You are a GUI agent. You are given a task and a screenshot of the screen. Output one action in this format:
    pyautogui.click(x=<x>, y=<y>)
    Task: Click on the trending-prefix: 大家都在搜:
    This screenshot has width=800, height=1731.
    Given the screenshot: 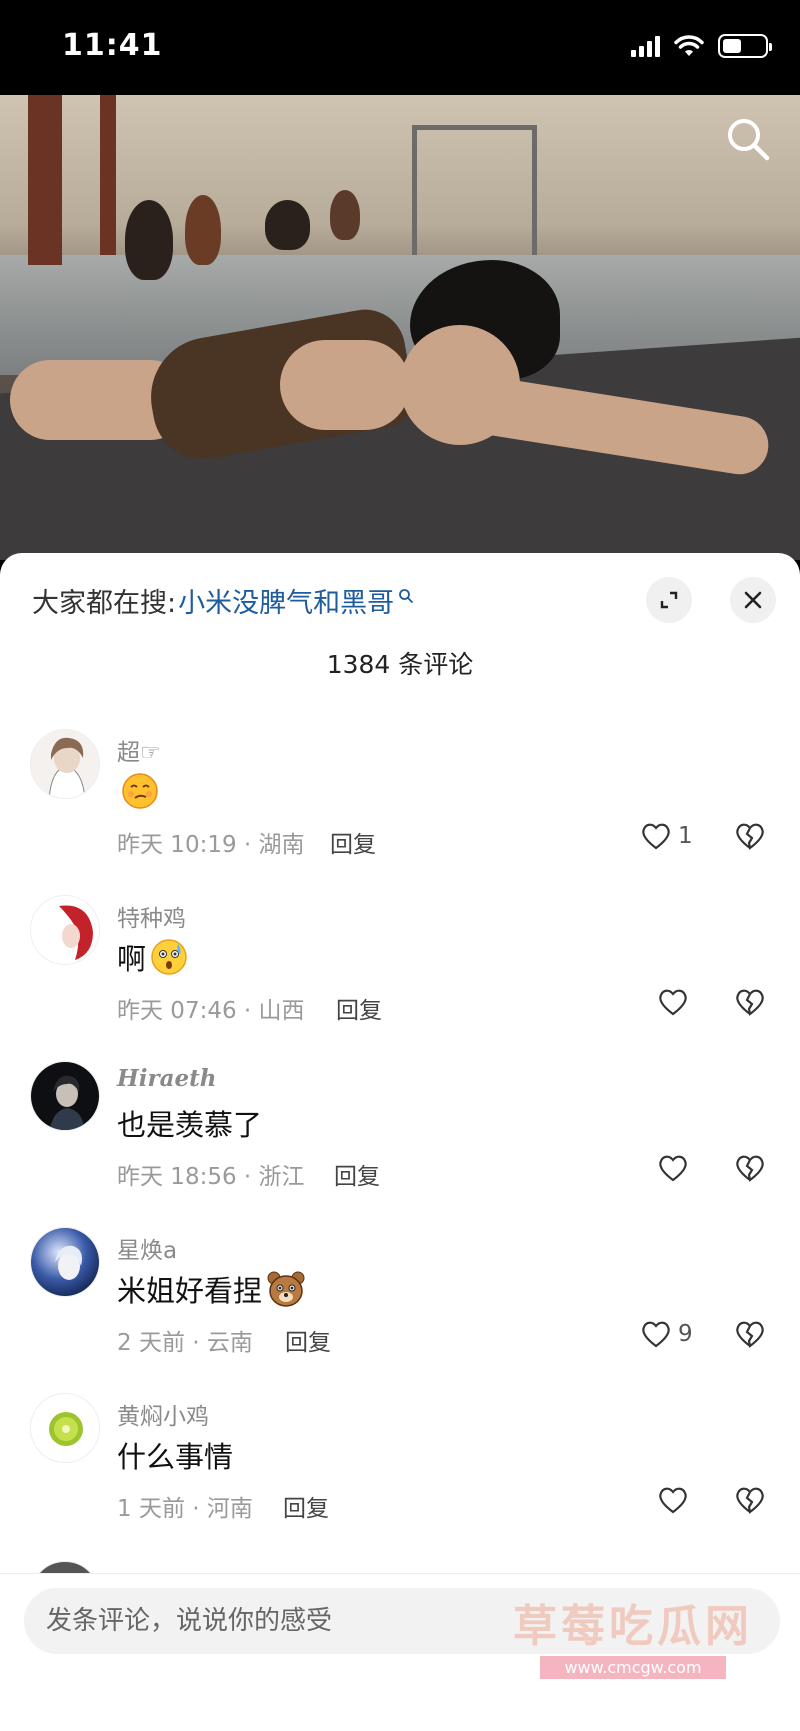 What is the action you would take?
    pyautogui.click(x=104, y=603)
    